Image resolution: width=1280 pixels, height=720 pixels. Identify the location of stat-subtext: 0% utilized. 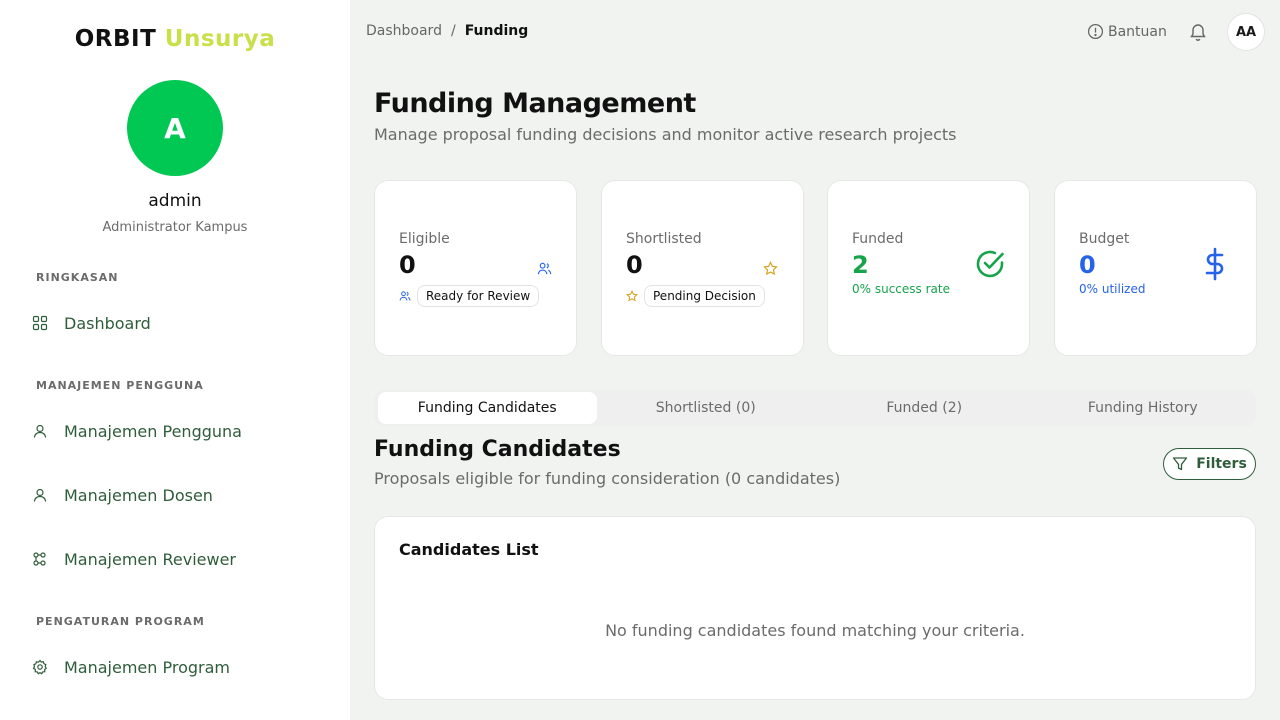
(1112, 289).